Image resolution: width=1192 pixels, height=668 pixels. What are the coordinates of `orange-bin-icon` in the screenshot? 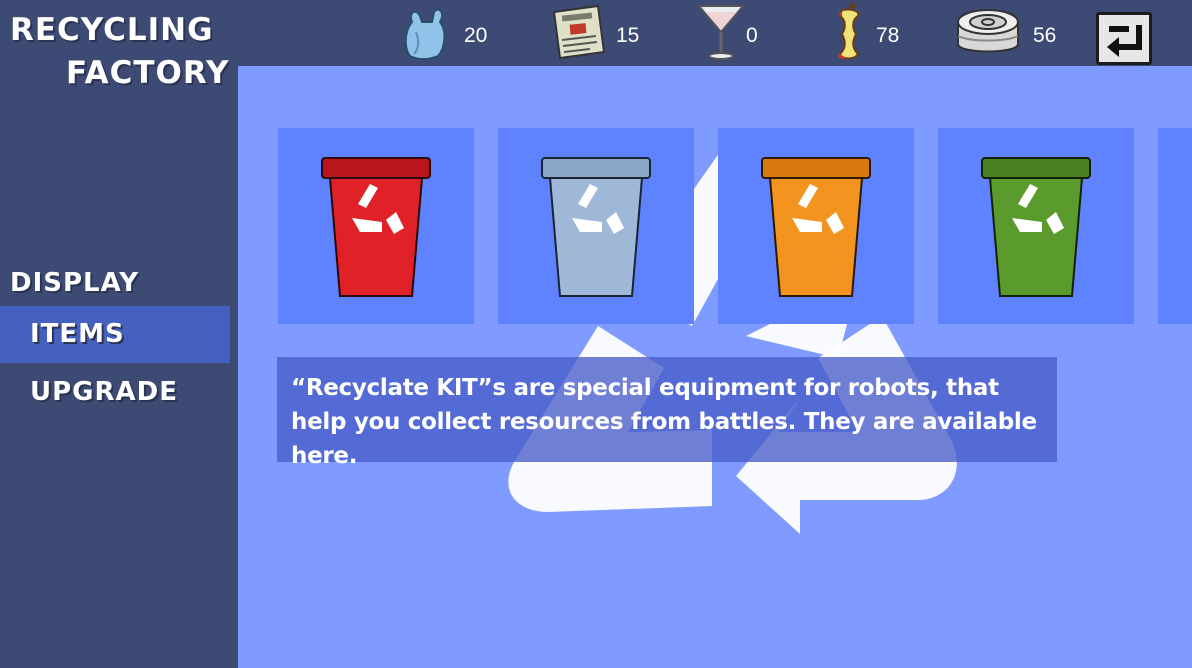 It's located at (816, 227).